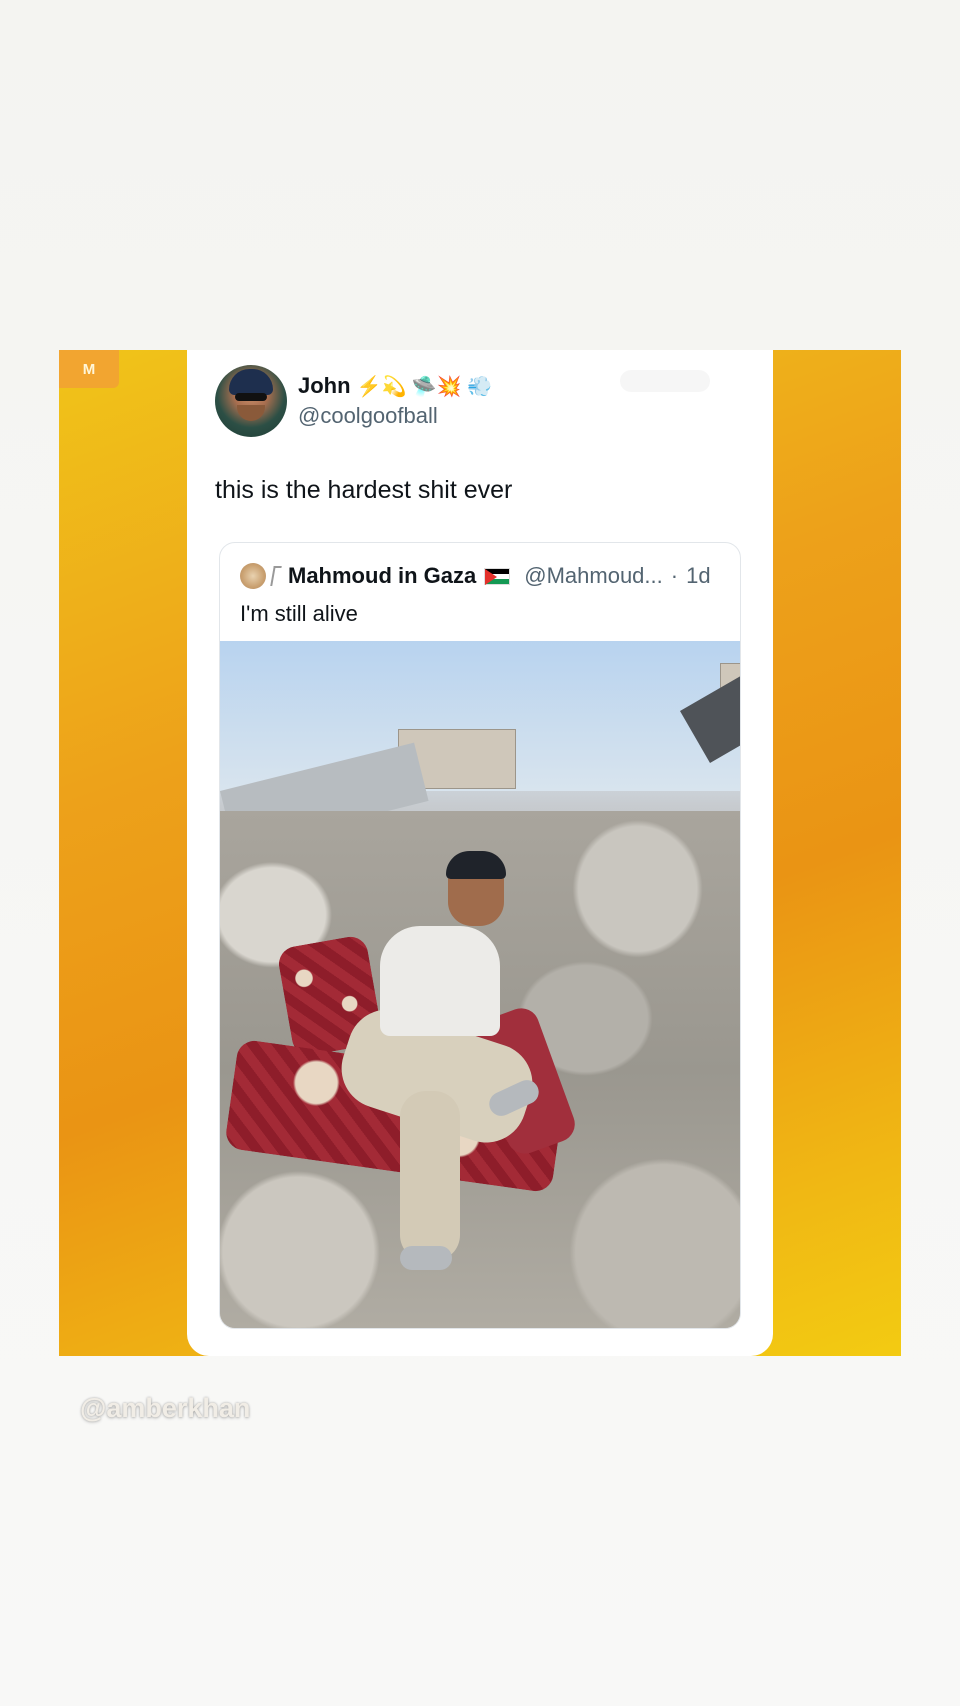 The width and height of the screenshot is (960, 1706). Describe the element at coordinates (440, 981) in the screenshot. I see `photo-person-shirt` at that location.